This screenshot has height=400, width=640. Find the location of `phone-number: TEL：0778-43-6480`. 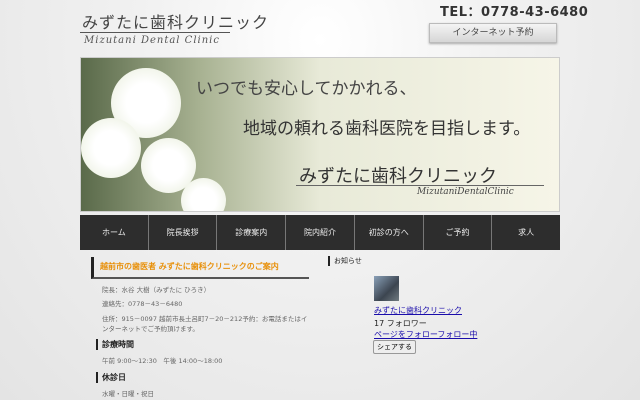

phone-number: TEL：0778-43-6480 is located at coordinates (514, 12).